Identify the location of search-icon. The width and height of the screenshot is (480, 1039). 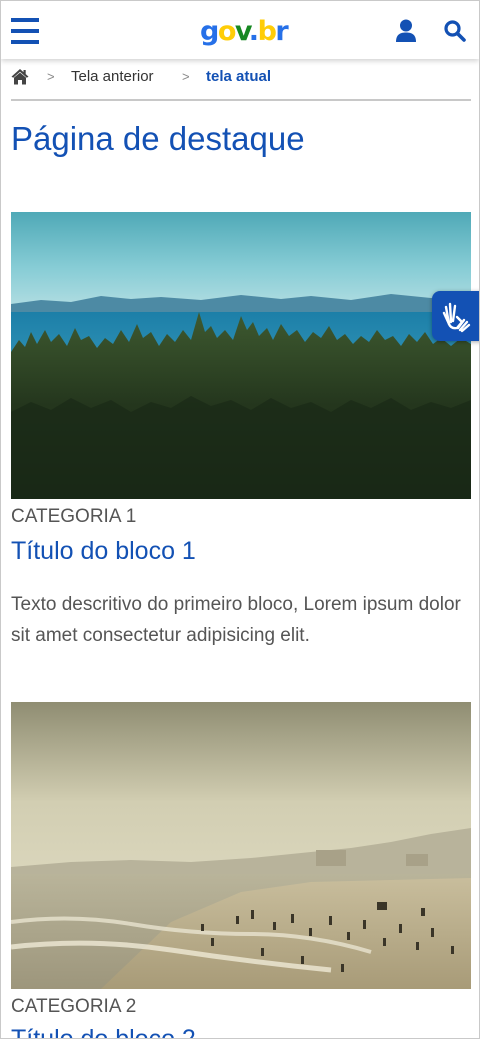
(455, 31).